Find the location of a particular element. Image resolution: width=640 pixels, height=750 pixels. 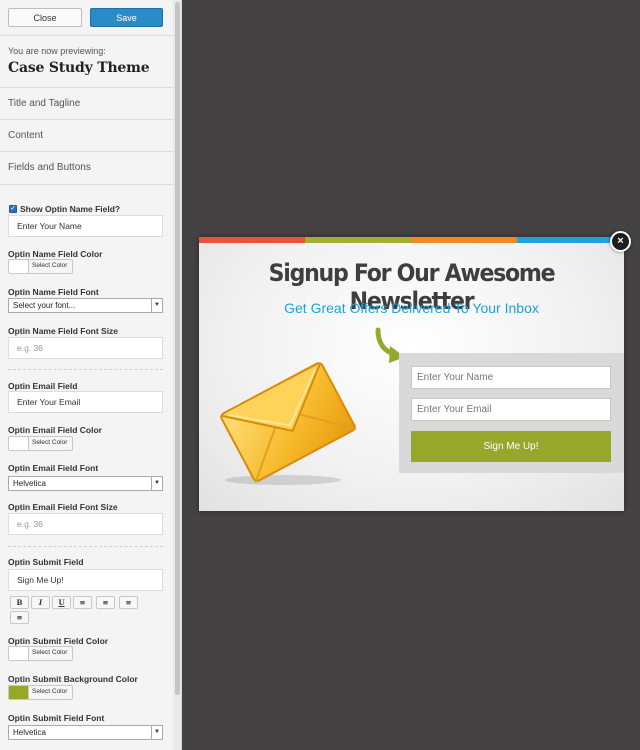

email-font-value: Helvetica is located at coordinates (29, 483).